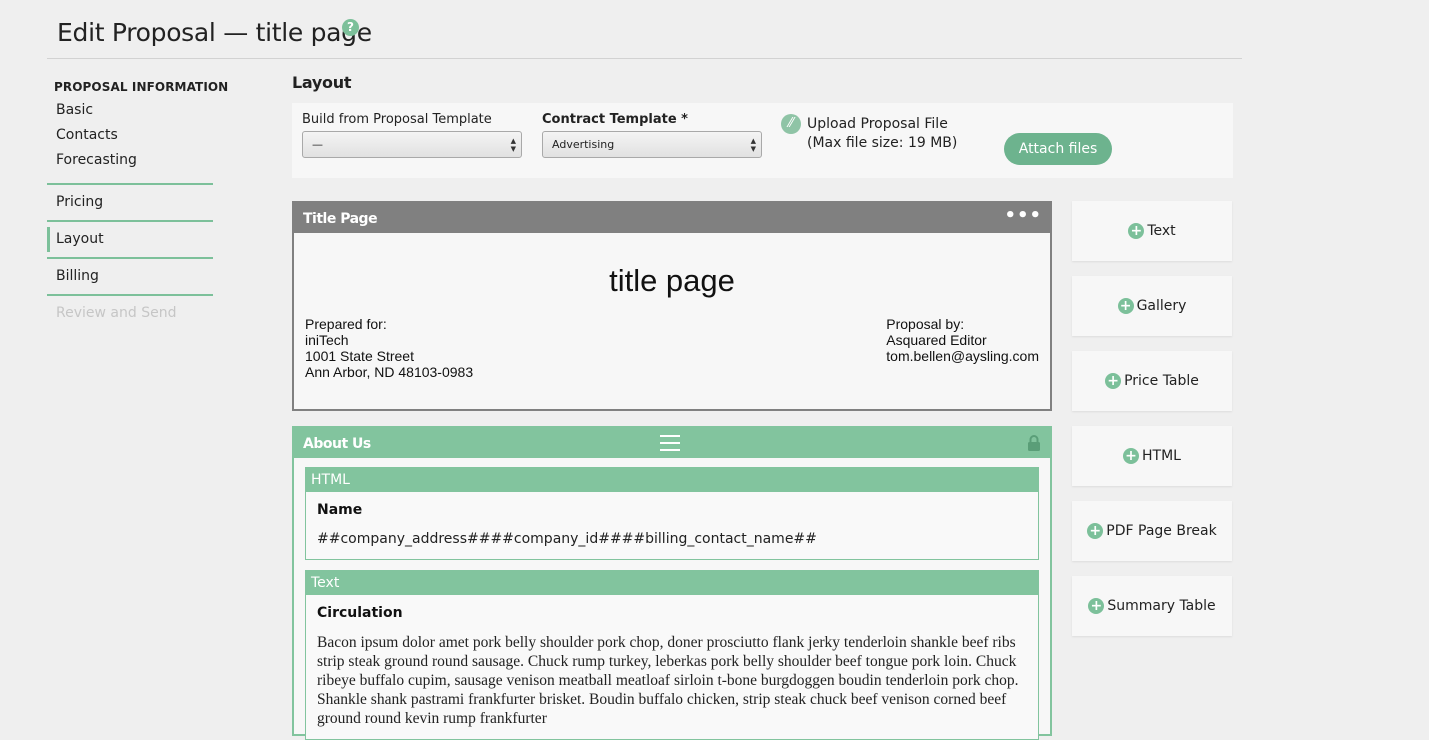 The width and height of the screenshot is (1429, 740). I want to click on sidebar-item-forecasting: Forecasting, so click(96, 160).